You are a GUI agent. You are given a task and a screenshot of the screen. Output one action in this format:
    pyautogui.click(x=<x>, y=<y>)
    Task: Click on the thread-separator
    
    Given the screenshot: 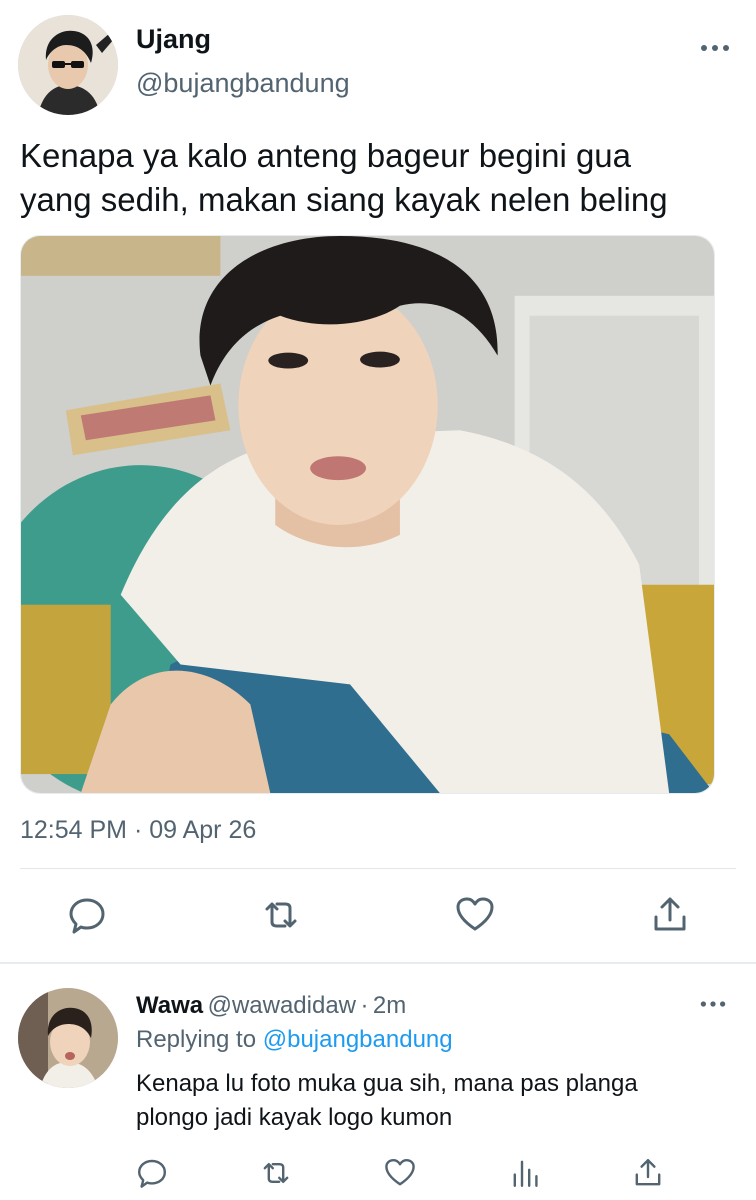 What is the action you would take?
    pyautogui.click(x=378, y=963)
    